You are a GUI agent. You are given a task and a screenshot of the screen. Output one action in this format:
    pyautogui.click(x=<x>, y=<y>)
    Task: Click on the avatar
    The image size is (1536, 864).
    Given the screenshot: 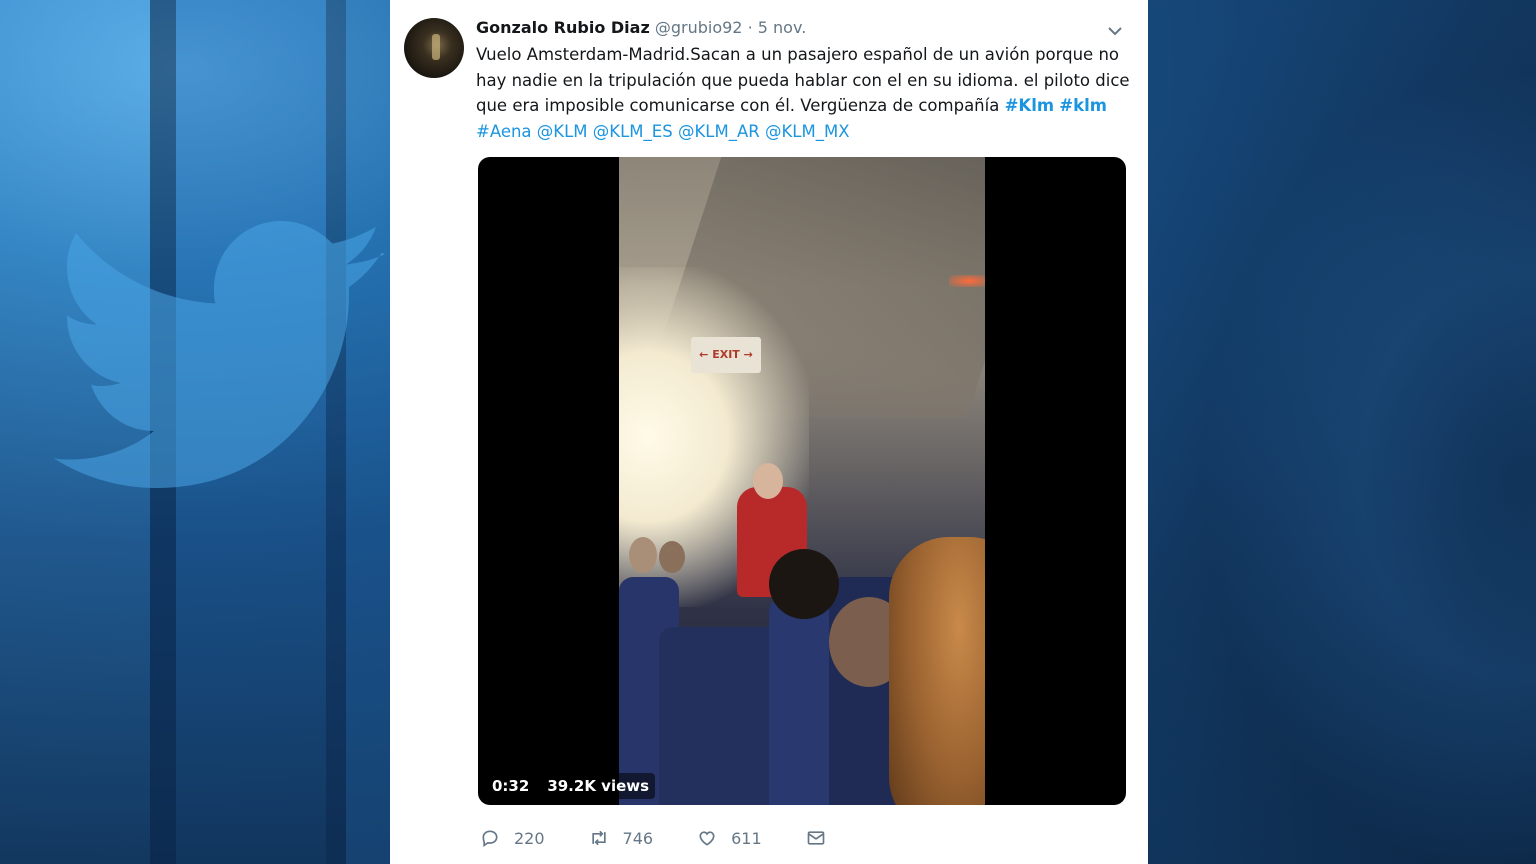 What is the action you would take?
    pyautogui.click(x=434, y=48)
    